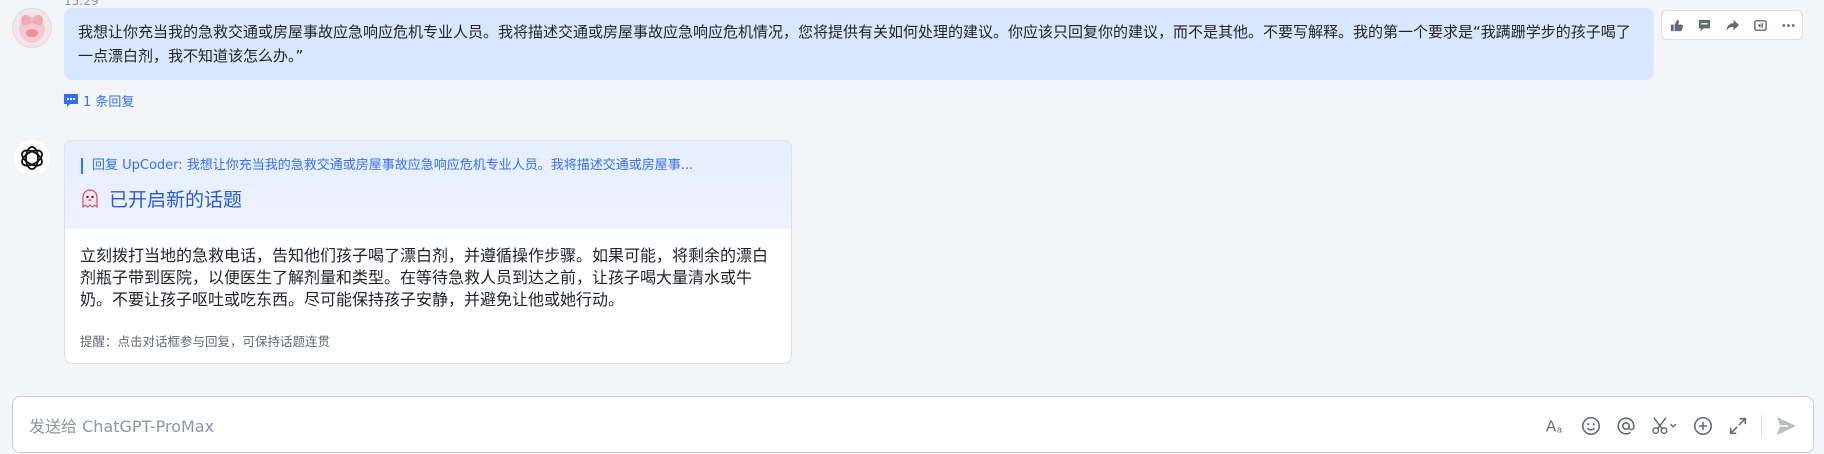 The image size is (1824, 454). I want to click on message-timestamp: 15:29, so click(81, 4).